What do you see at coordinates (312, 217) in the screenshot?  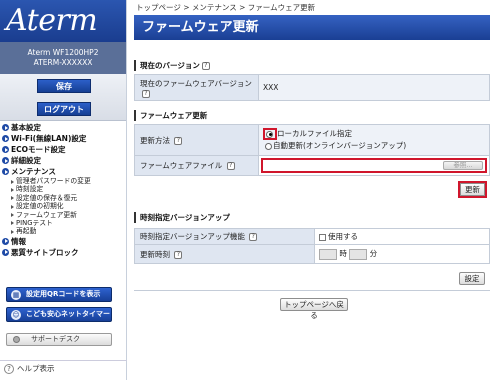 I see `scheduled-update-heading: 時刻指定バージョンアップ` at bounding box center [312, 217].